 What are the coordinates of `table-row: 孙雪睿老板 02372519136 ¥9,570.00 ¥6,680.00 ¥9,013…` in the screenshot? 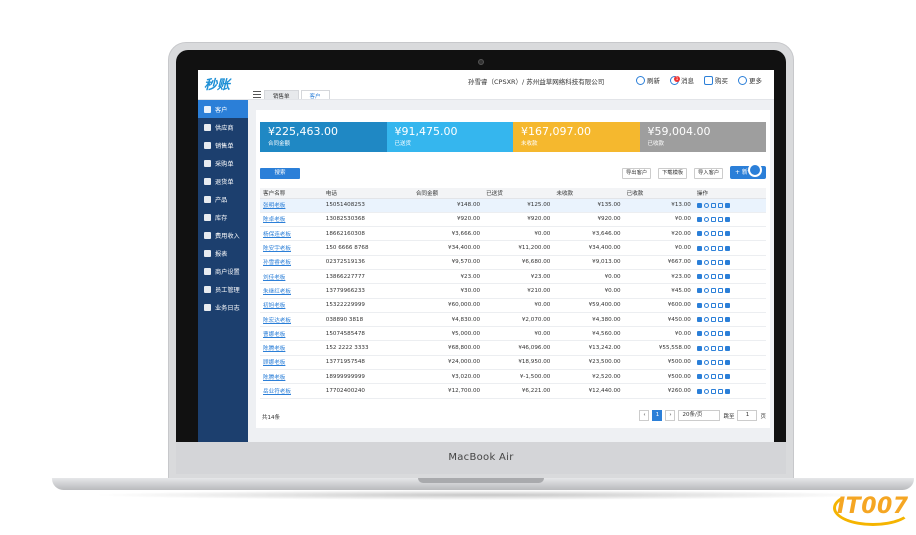 It's located at (513, 262).